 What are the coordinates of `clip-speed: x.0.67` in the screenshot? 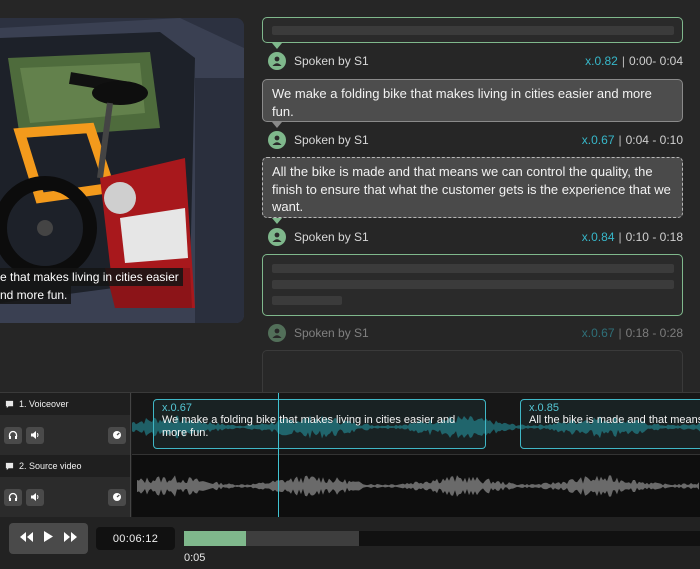 It's located at (177, 408).